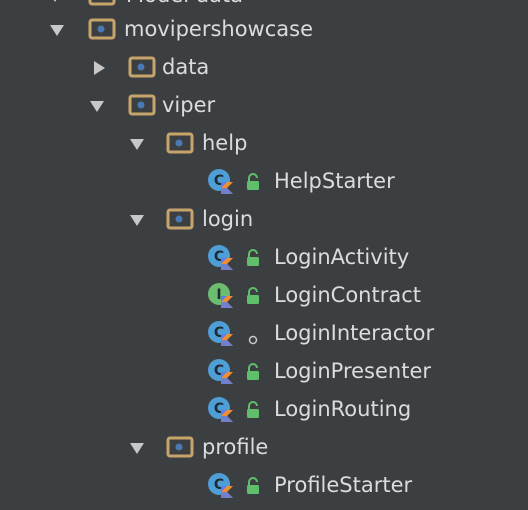  I want to click on kotlin-interface-icon: I, so click(220, 295).